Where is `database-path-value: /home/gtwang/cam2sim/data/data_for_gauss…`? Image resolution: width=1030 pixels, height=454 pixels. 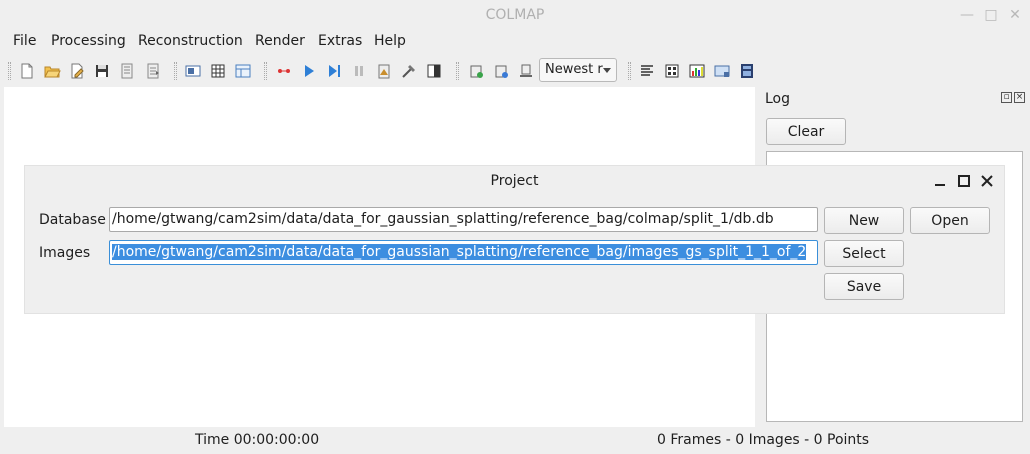
database-path-value: /home/gtwang/cam2sim/data/data_for_gauss… is located at coordinates (443, 219).